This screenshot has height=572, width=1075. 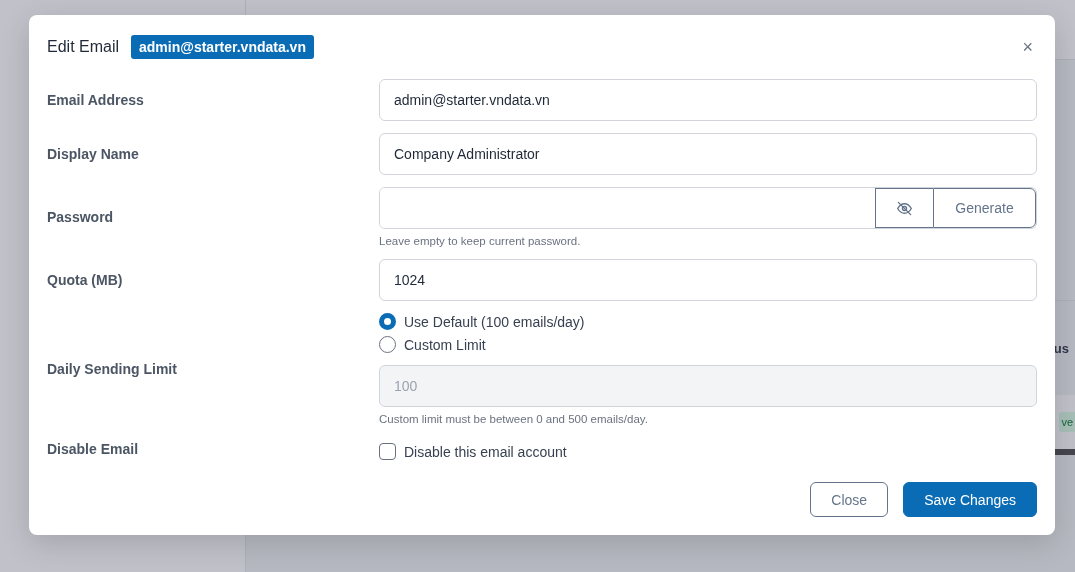 What do you see at coordinates (112, 369) in the screenshot?
I see `field-label: Daily Sending Limit` at bounding box center [112, 369].